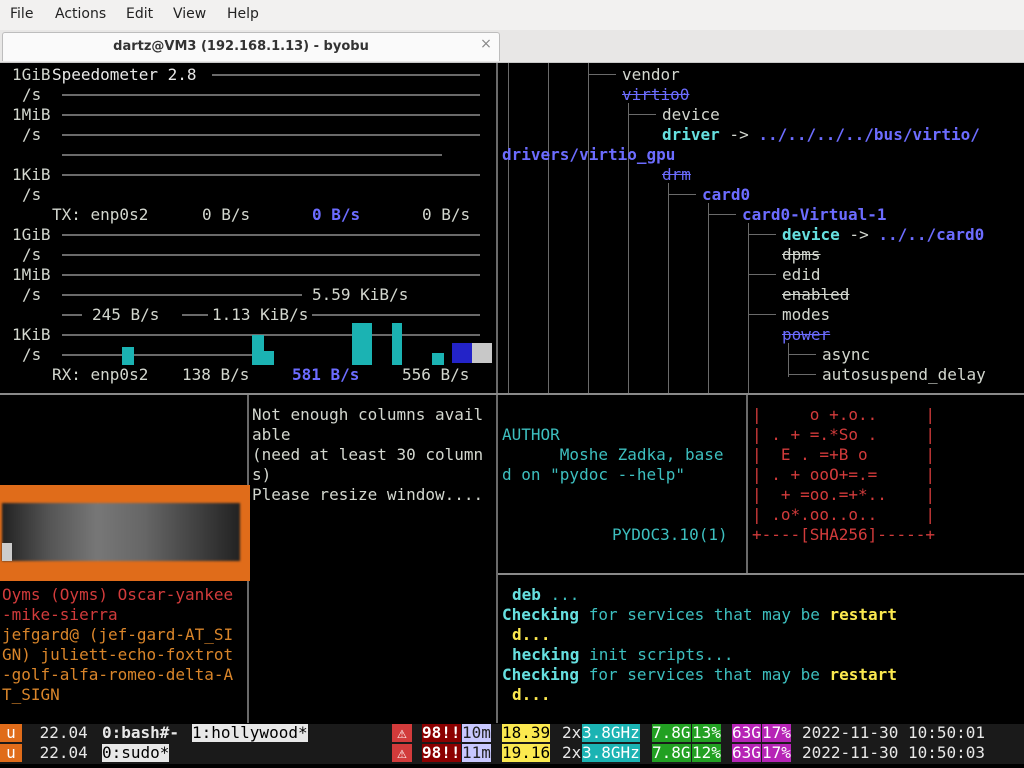  I want to click on tree-driver-arrow: ->, so click(739, 134).